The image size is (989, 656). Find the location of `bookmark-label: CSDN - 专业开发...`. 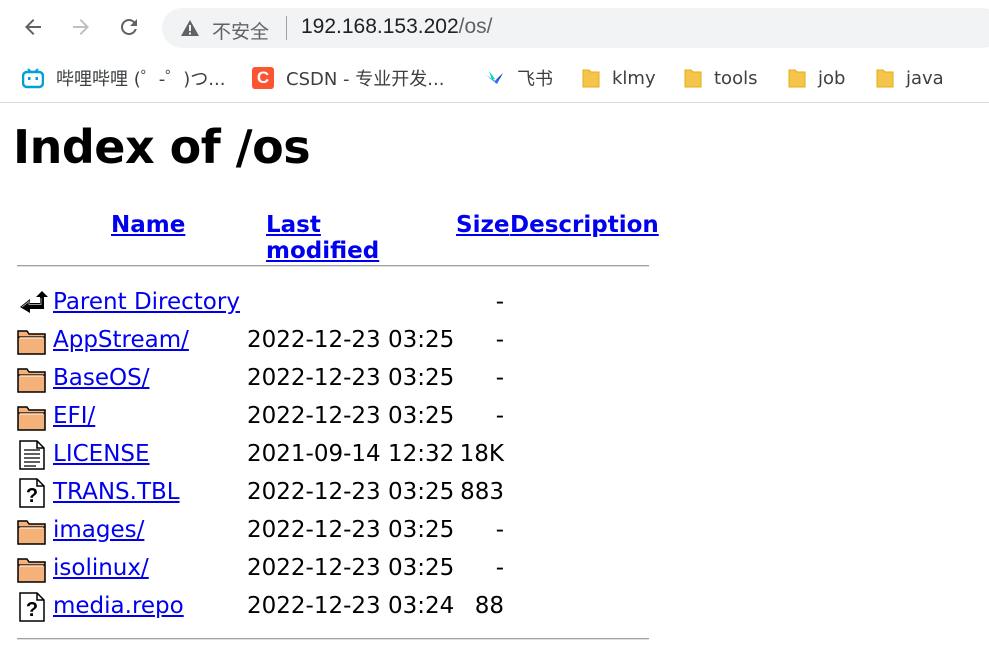

bookmark-label: CSDN - 专业开发... is located at coordinates (365, 79).